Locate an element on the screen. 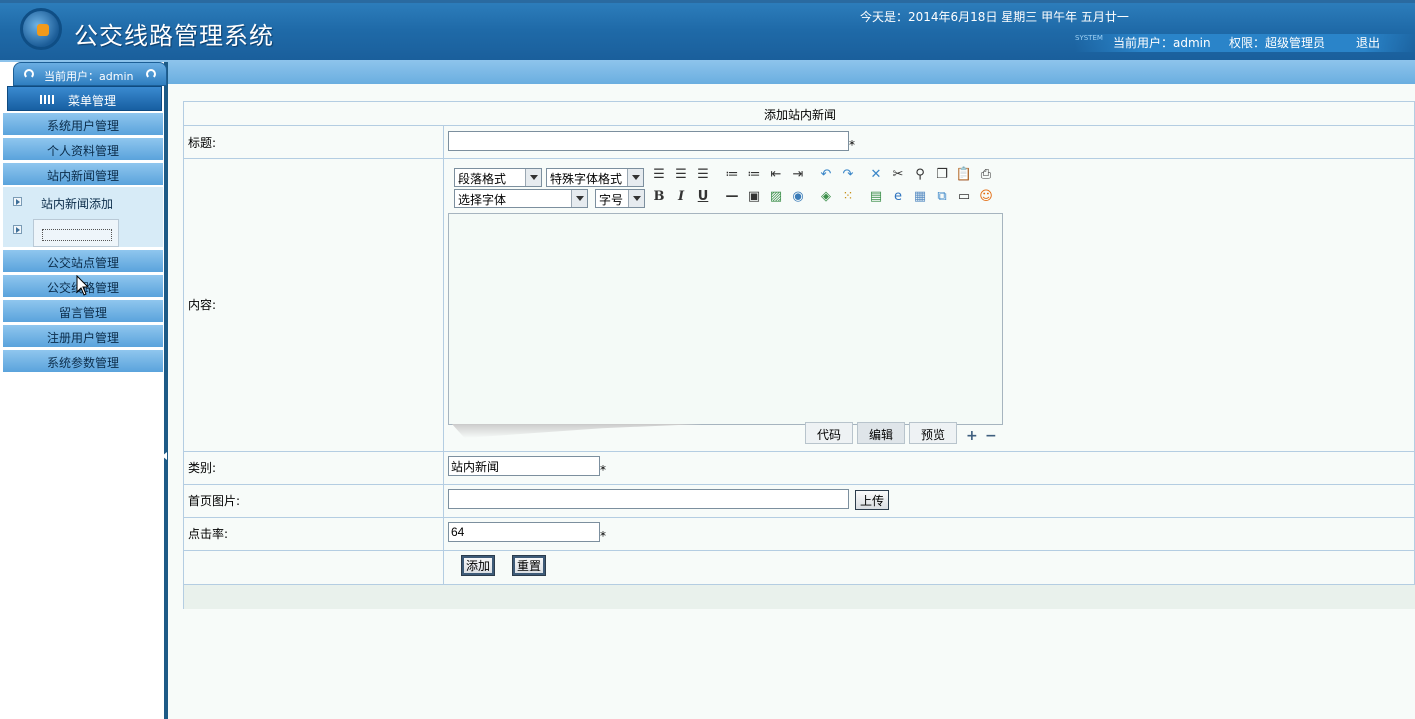  menu-header-label: 菜单管理 is located at coordinates (92, 101).